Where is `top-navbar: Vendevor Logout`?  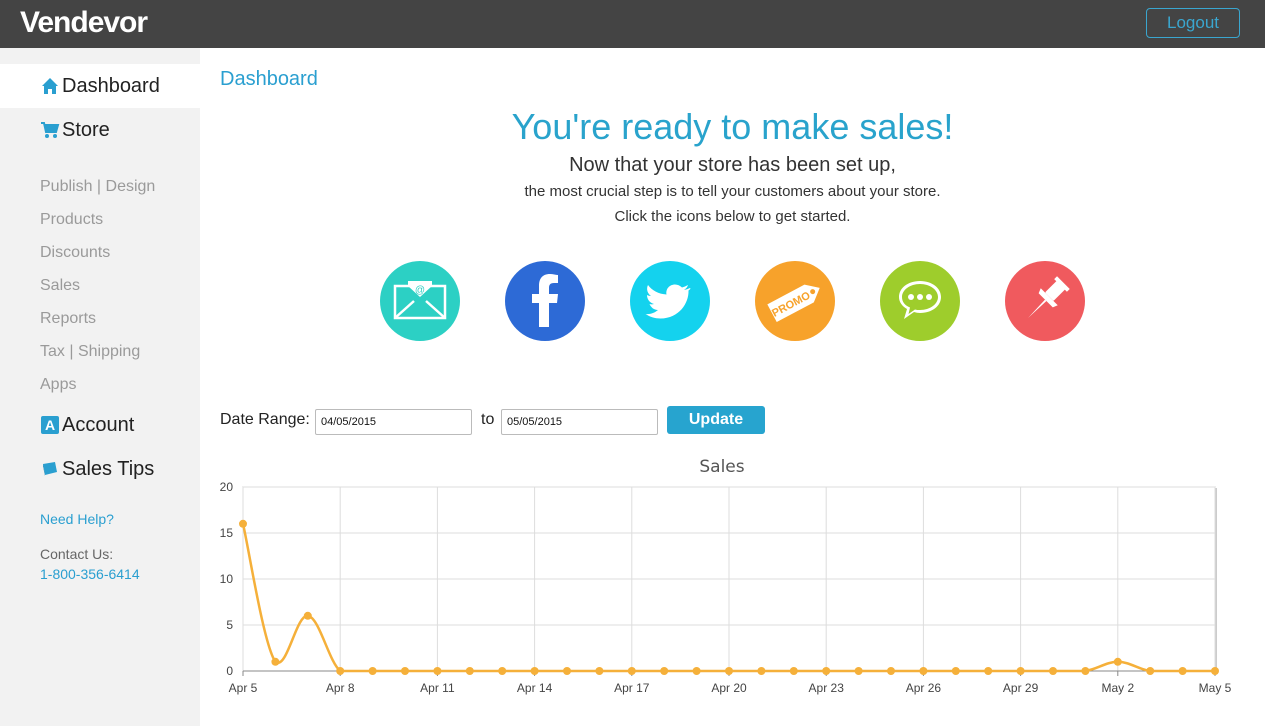 top-navbar: Vendevor Logout is located at coordinates (632, 24).